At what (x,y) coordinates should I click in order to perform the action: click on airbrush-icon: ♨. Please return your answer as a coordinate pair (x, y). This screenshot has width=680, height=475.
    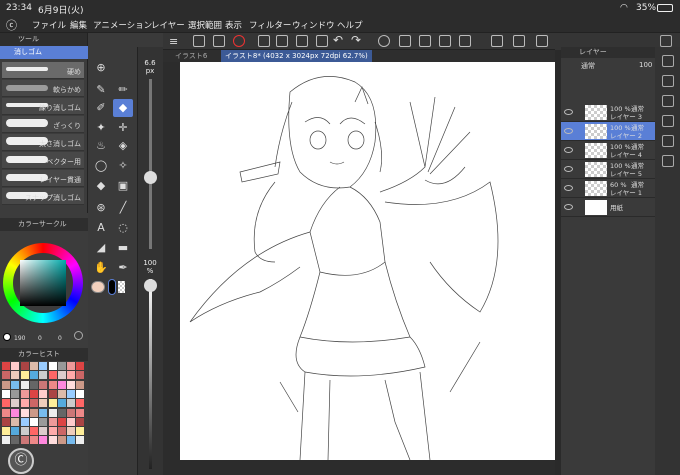
    Looking at the image, I should click on (101, 146).